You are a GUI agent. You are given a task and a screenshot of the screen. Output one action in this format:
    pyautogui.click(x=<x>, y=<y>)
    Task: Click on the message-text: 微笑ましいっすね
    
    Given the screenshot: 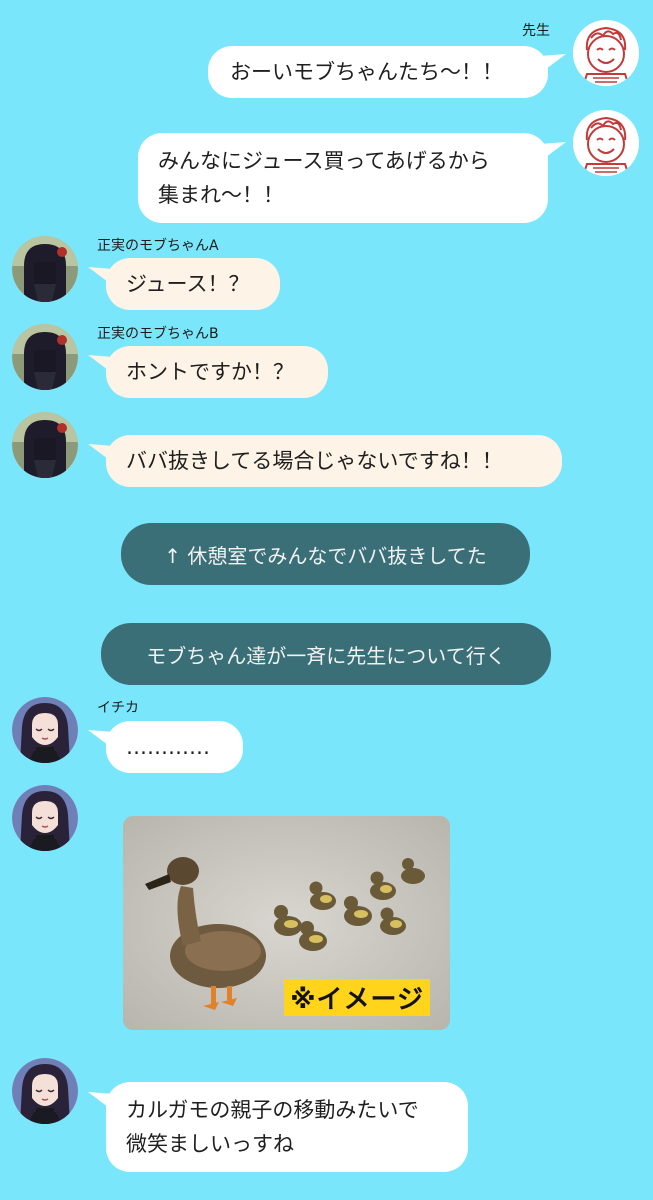 What is the action you would take?
    pyautogui.click(x=210, y=1144)
    